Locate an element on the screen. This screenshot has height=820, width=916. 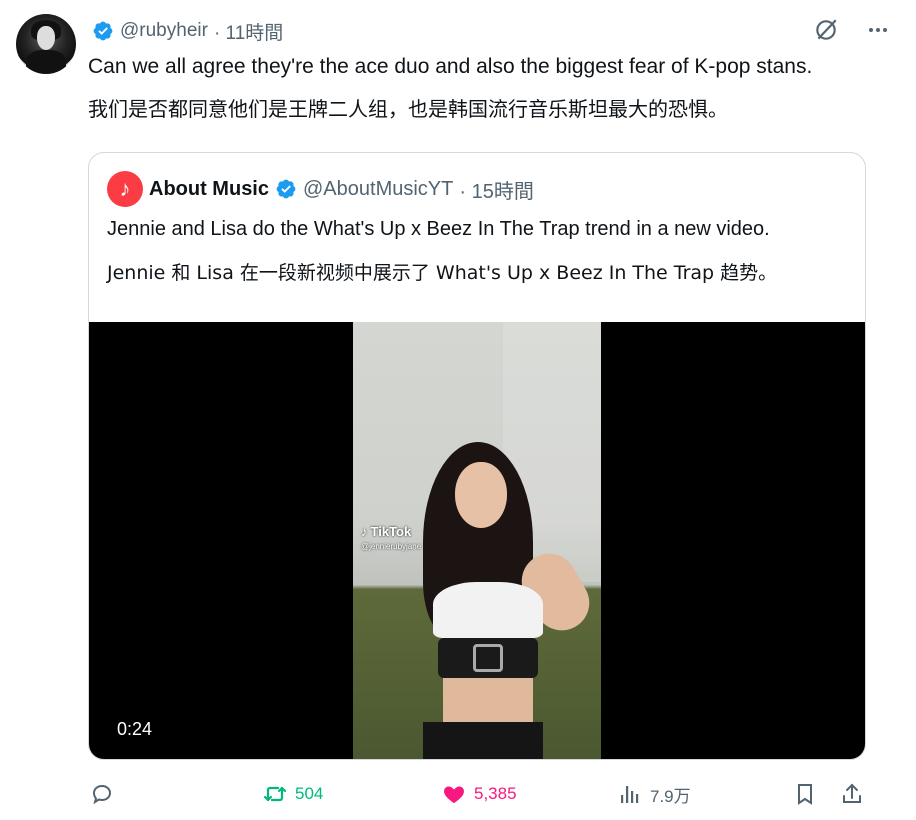
reply-icon is located at coordinates (102, 794).